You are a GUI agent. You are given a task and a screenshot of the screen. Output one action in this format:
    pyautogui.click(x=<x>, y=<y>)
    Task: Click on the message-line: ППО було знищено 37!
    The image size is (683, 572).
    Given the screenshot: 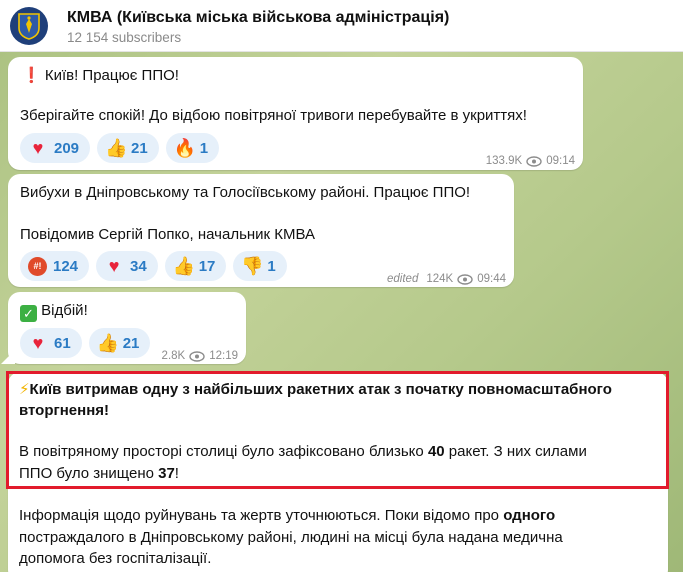 What is the action you would take?
    pyautogui.click(x=99, y=473)
    